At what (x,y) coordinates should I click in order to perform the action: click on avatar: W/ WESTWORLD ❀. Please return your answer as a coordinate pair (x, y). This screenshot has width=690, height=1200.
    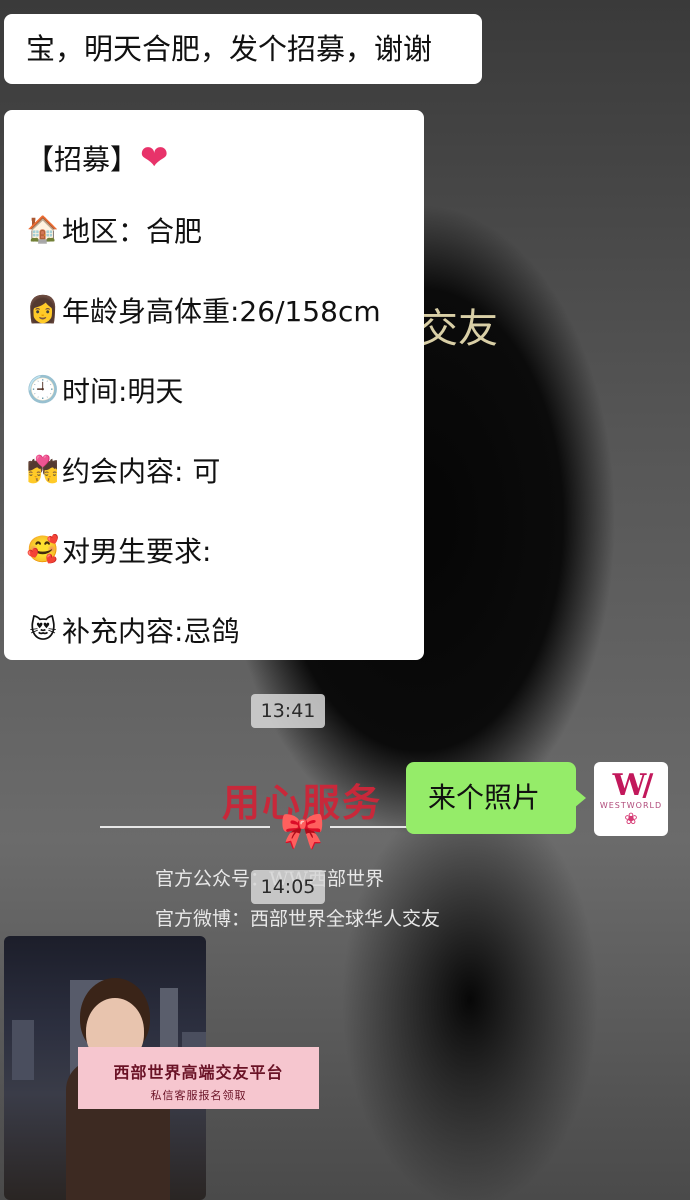
    Looking at the image, I should click on (631, 799).